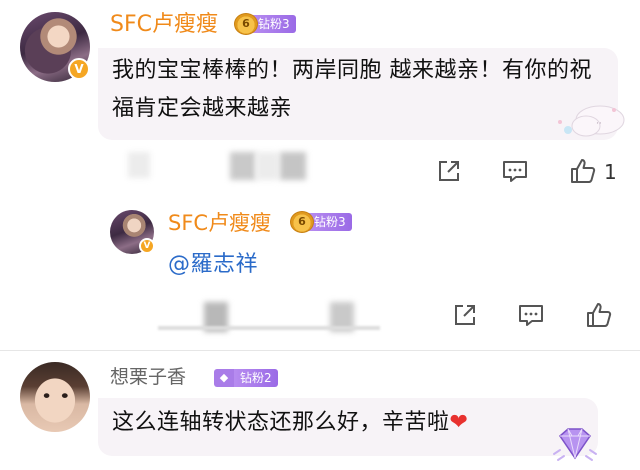 Image resolution: width=640 pixels, height=470 pixels. Describe the element at coordinates (213, 265) in the screenshot. I see `mention-link: @羅志祥` at that location.